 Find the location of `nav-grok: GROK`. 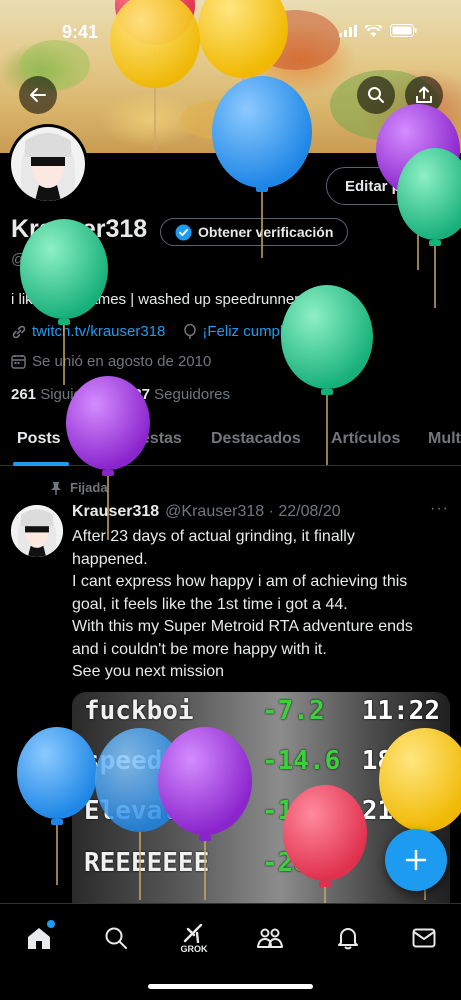

nav-grok: GROK is located at coordinates (194, 938).